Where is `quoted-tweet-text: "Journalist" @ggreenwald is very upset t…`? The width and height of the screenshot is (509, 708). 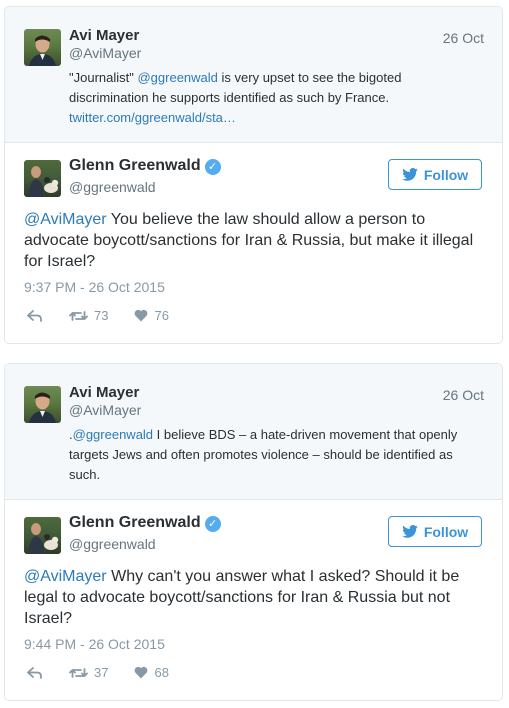
quoted-tweet-text: "Journalist" @ggreenwald is very upset t… is located at coordinates (271, 98).